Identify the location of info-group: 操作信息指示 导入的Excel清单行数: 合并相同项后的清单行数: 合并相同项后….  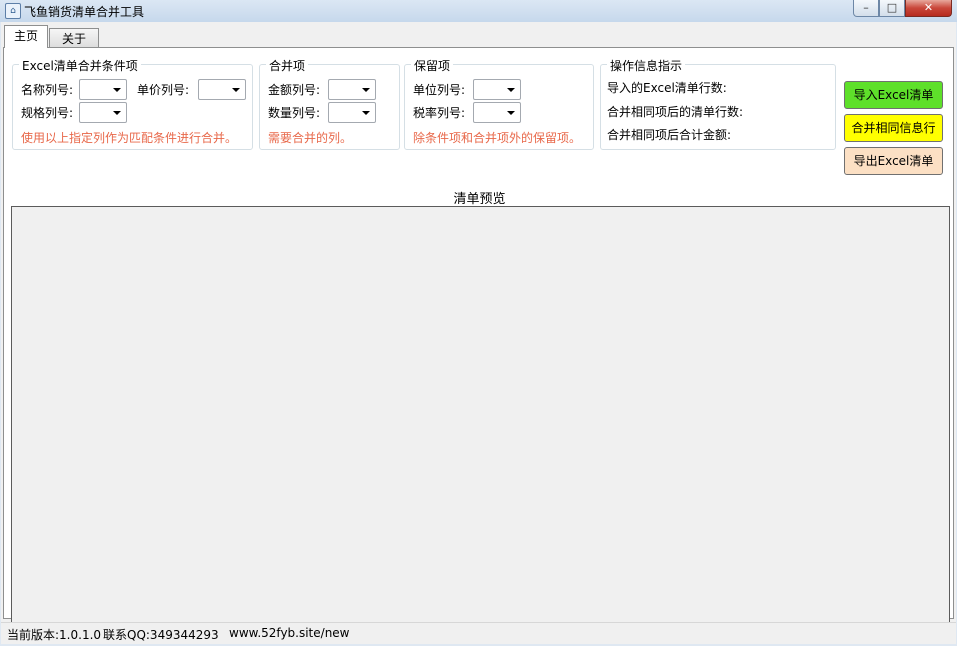
(718, 103).